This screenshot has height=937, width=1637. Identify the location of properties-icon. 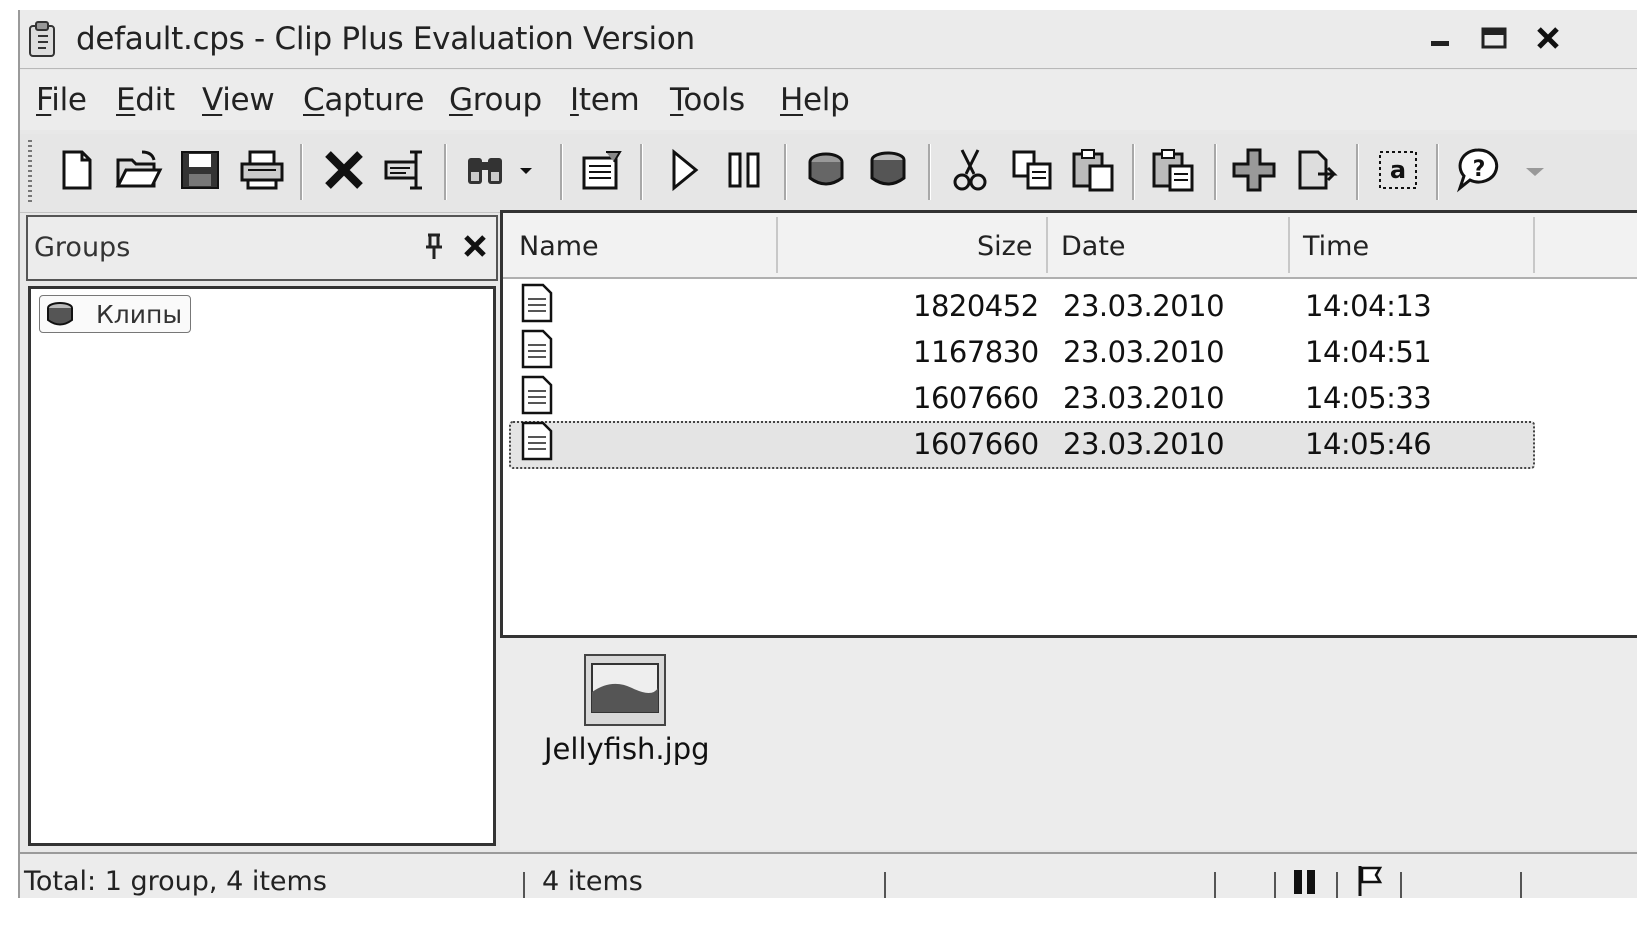
(602, 170).